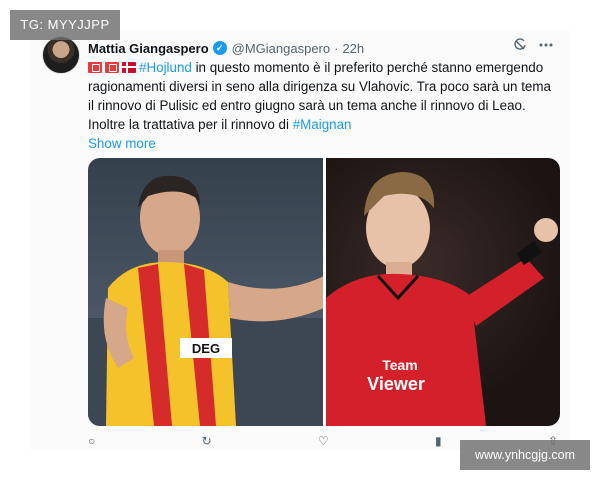 The image size is (600, 480). What do you see at coordinates (323, 442) in the screenshot?
I see `like-icon: ♡` at bounding box center [323, 442].